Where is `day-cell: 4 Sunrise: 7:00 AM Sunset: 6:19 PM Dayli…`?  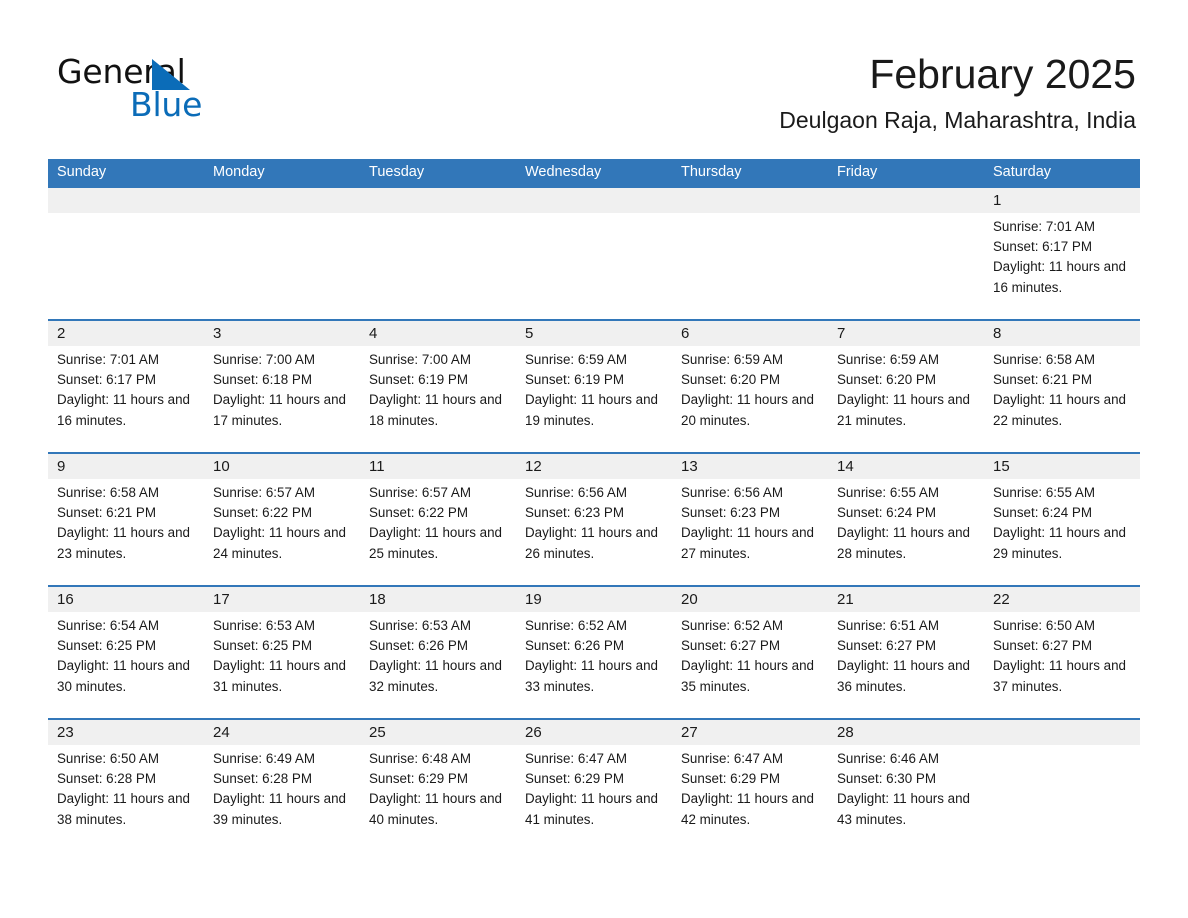
day-cell: 4 Sunrise: 7:00 AM Sunset: 6:19 PM Dayli… is located at coordinates (438, 386).